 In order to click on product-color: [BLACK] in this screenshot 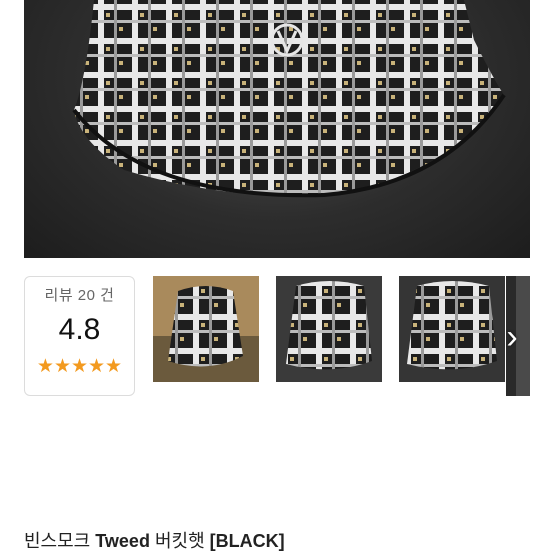, I will do `click(247, 541)`.